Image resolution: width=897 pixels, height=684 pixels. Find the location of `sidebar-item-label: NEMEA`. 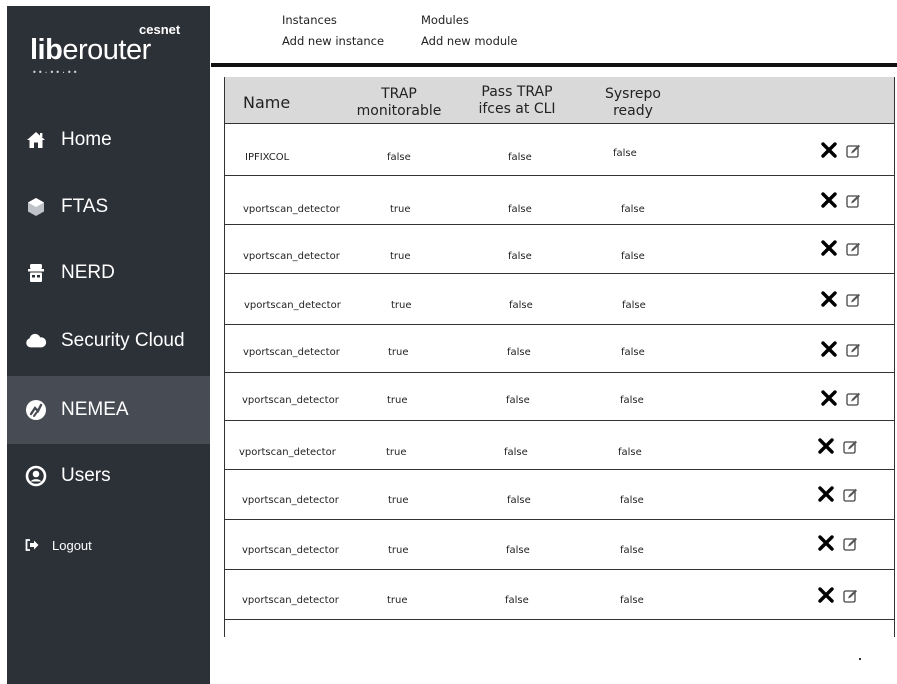

sidebar-item-label: NEMEA is located at coordinates (95, 409).